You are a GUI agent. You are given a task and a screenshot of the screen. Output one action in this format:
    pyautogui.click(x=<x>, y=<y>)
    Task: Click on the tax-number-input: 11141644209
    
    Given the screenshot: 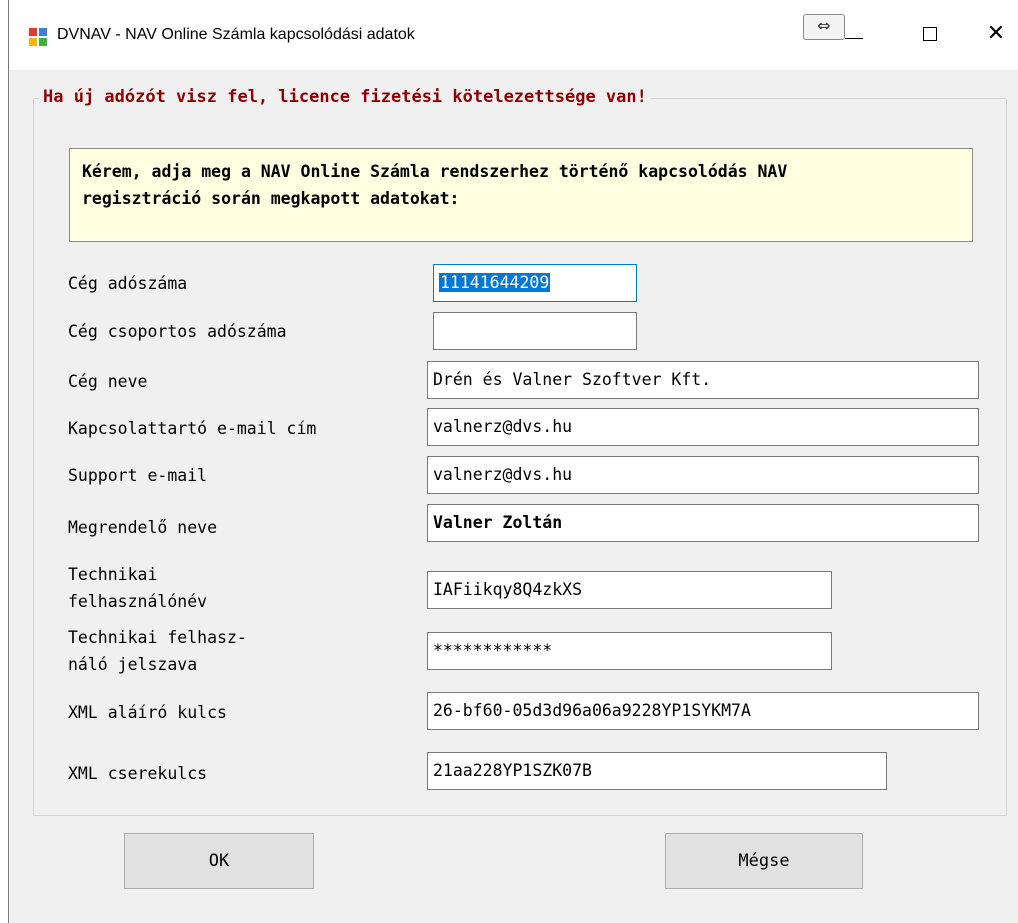 What is the action you would take?
    pyautogui.click(x=535, y=283)
    